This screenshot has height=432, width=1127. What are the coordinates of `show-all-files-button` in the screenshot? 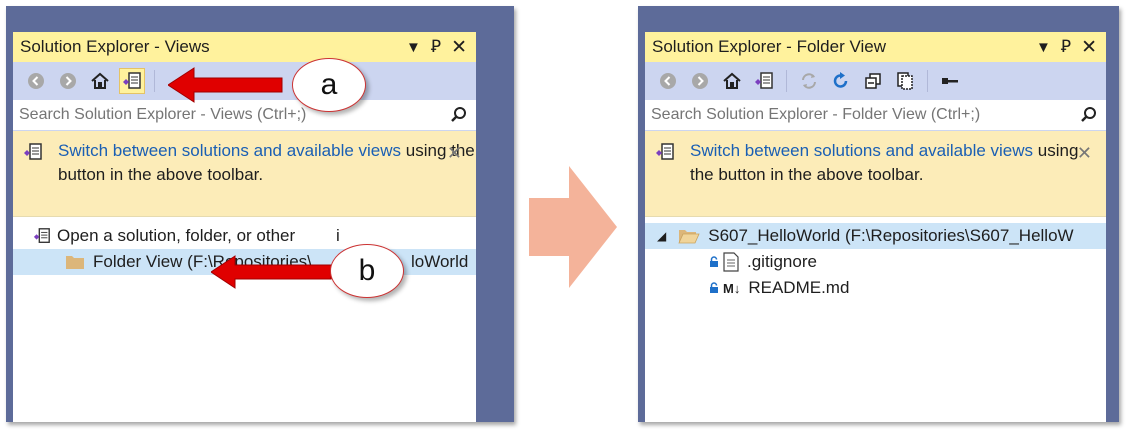 It's located at (905, 81).